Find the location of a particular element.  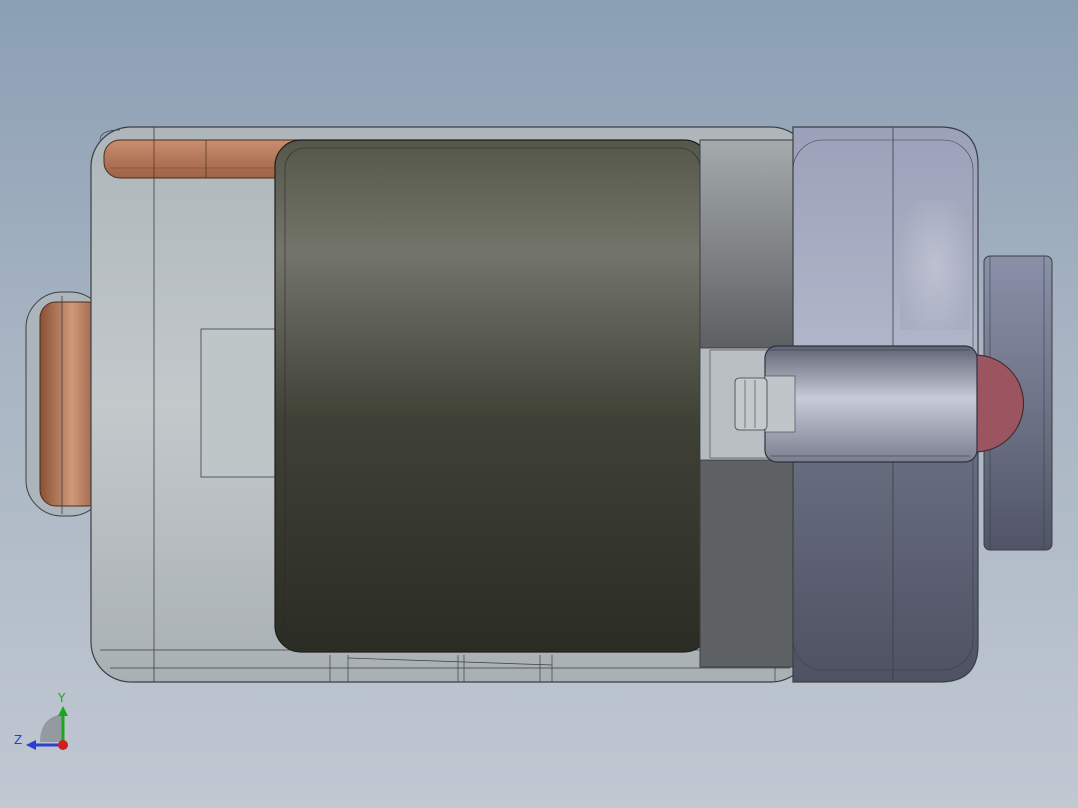

x-axis-icon is located at coordinates (63, 745).